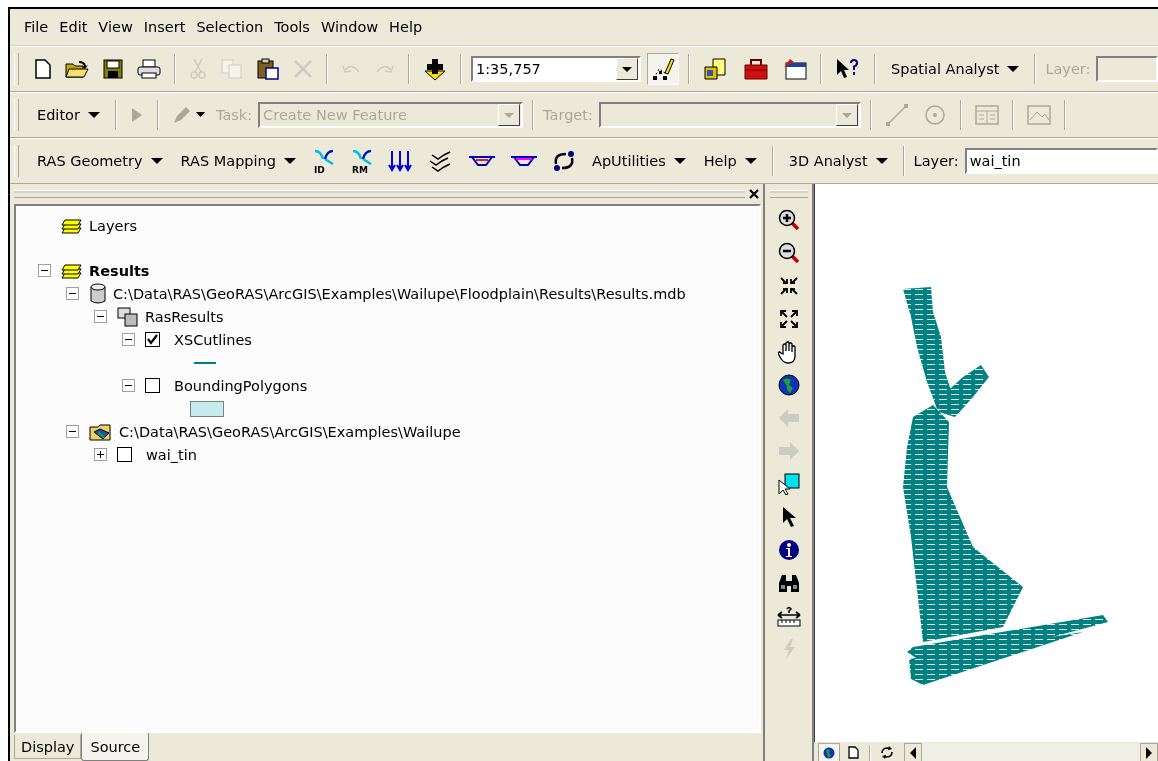  I want to click on target-dropdown, so click(729, 115).